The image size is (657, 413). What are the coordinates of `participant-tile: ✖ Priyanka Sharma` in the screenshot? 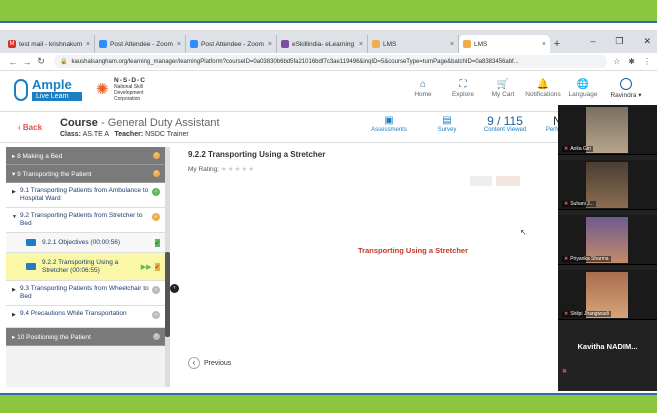 It's located at (607, 240).